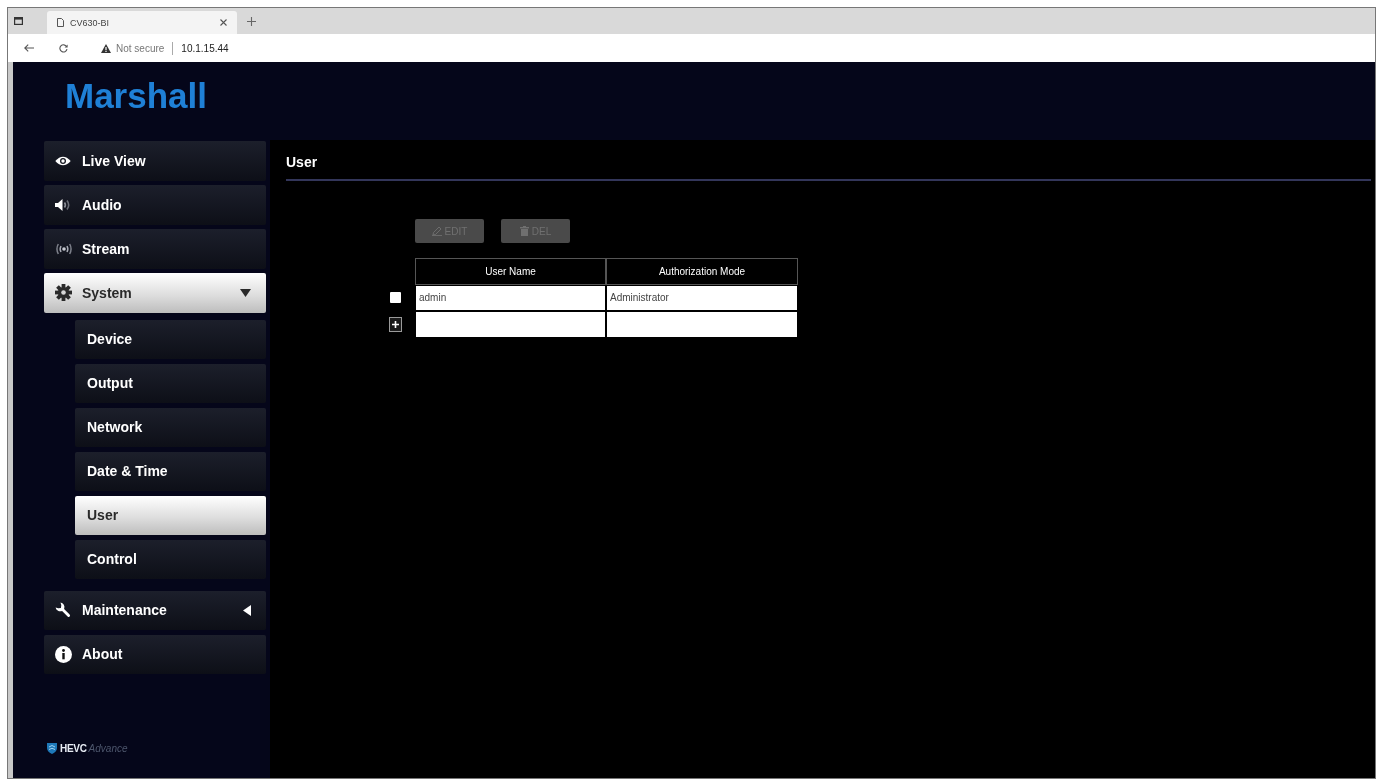  What do you see at coordinates (155, 654) in the screenshot?
I see `sidebar-item: About` at bounding box center [155, 654].